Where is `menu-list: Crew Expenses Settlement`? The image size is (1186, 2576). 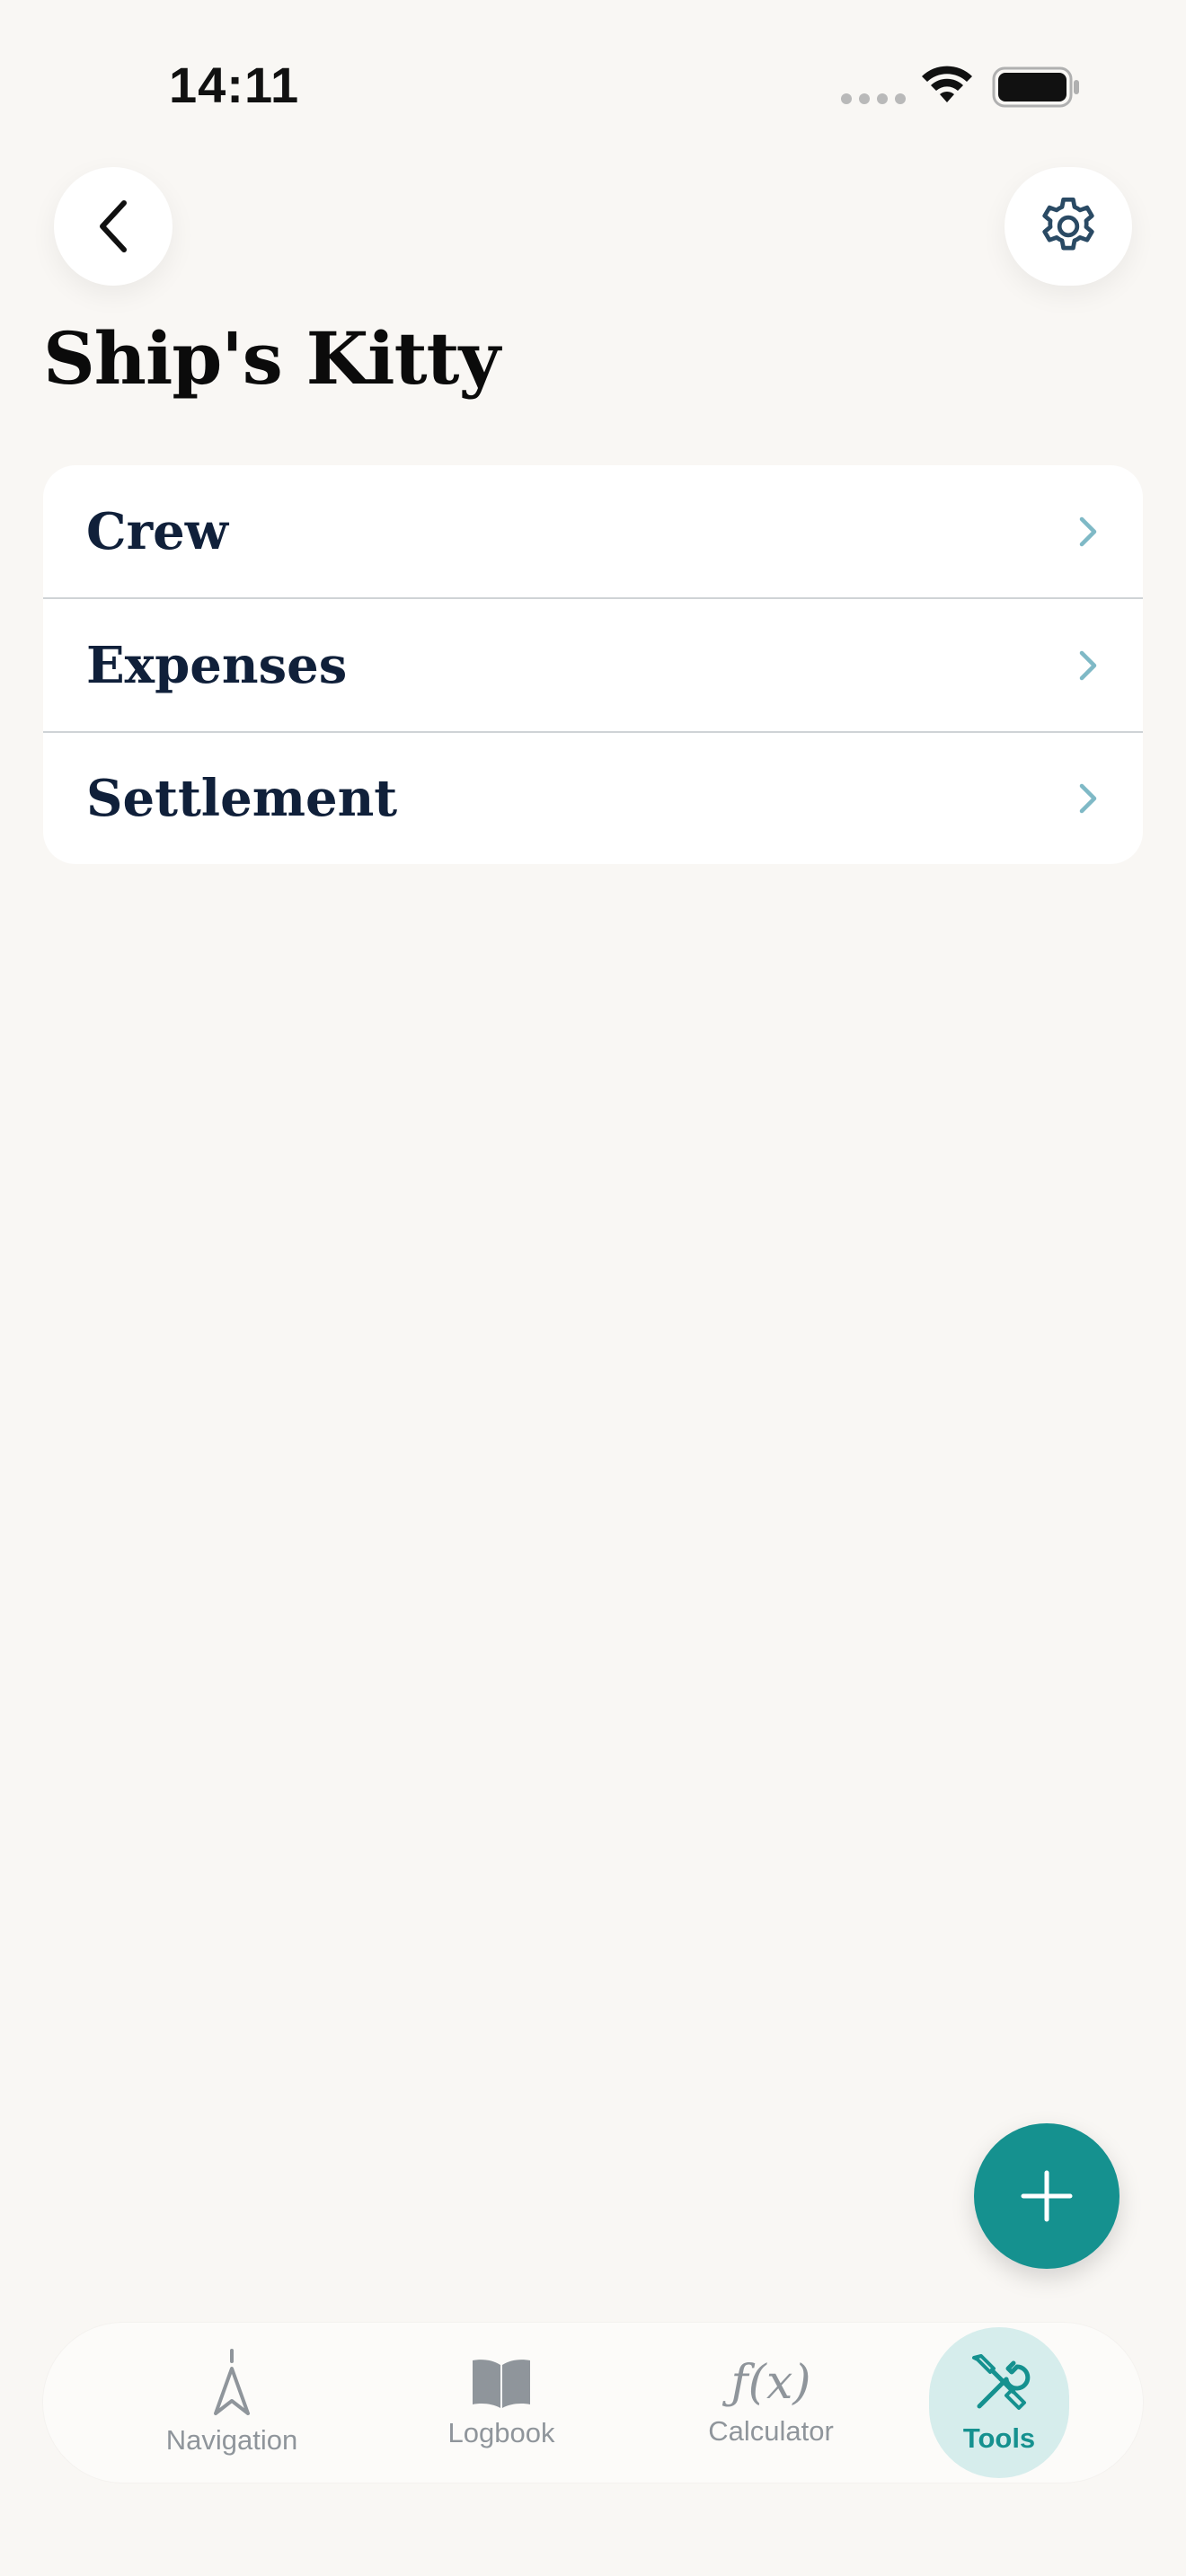
menu-list: Crew Expenses Settlement is located at coordinates (593, 664).